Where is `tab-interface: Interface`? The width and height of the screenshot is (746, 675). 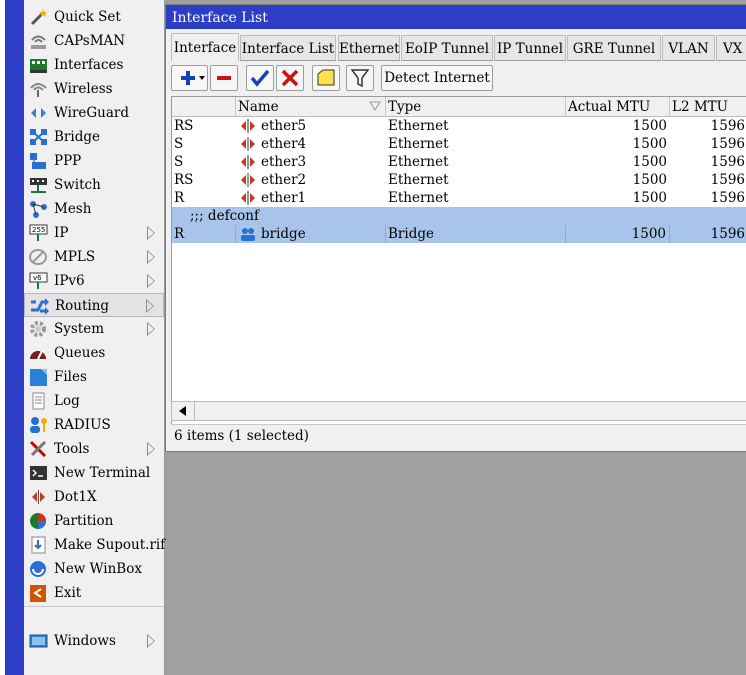
tab-interface: Interface is located at coordinates (205, 47).